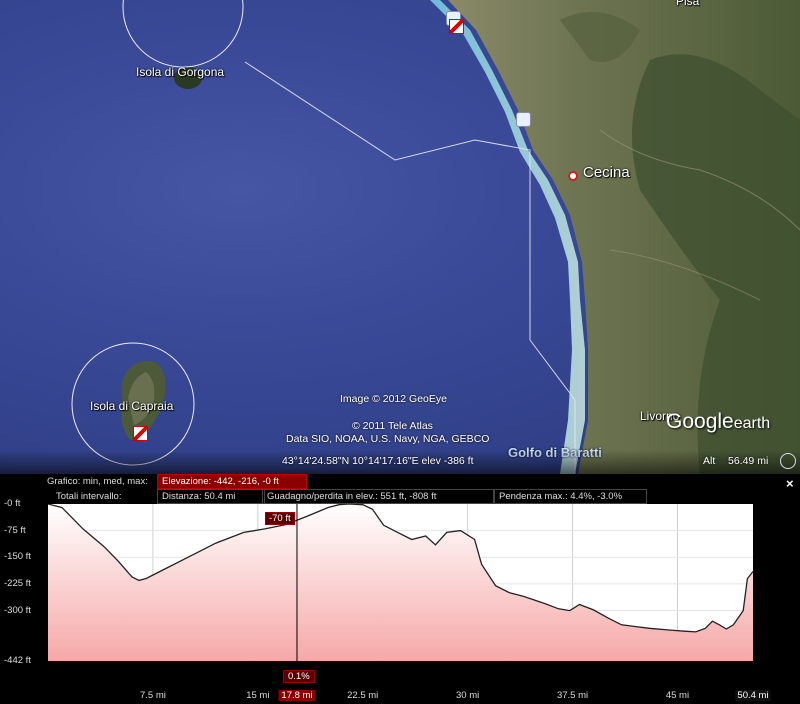 This screenshot has width=800, height=704. What do you see at coordinates (17, 610) in the screenshot?
I see `y-tick-label: -300 ft` at bounding box center [17, 610].